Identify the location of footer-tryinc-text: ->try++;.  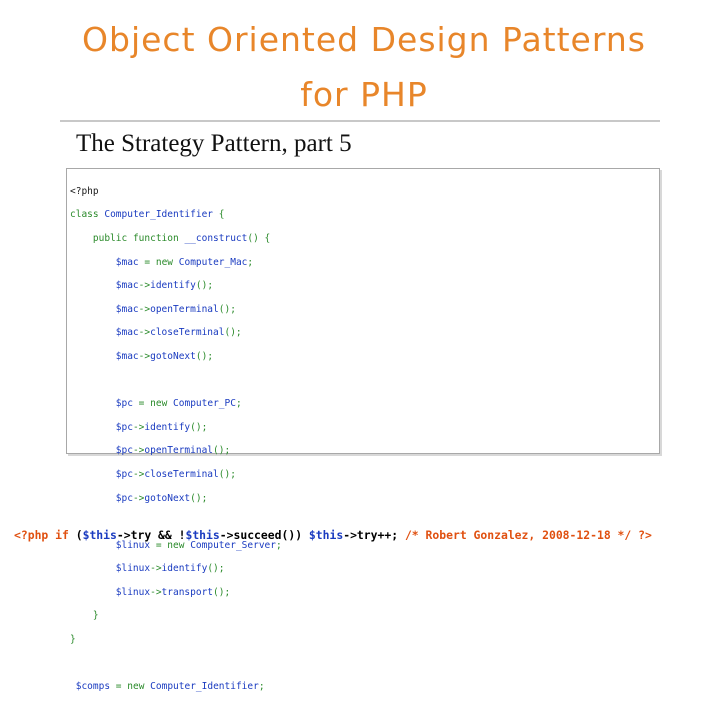
(371, 535).